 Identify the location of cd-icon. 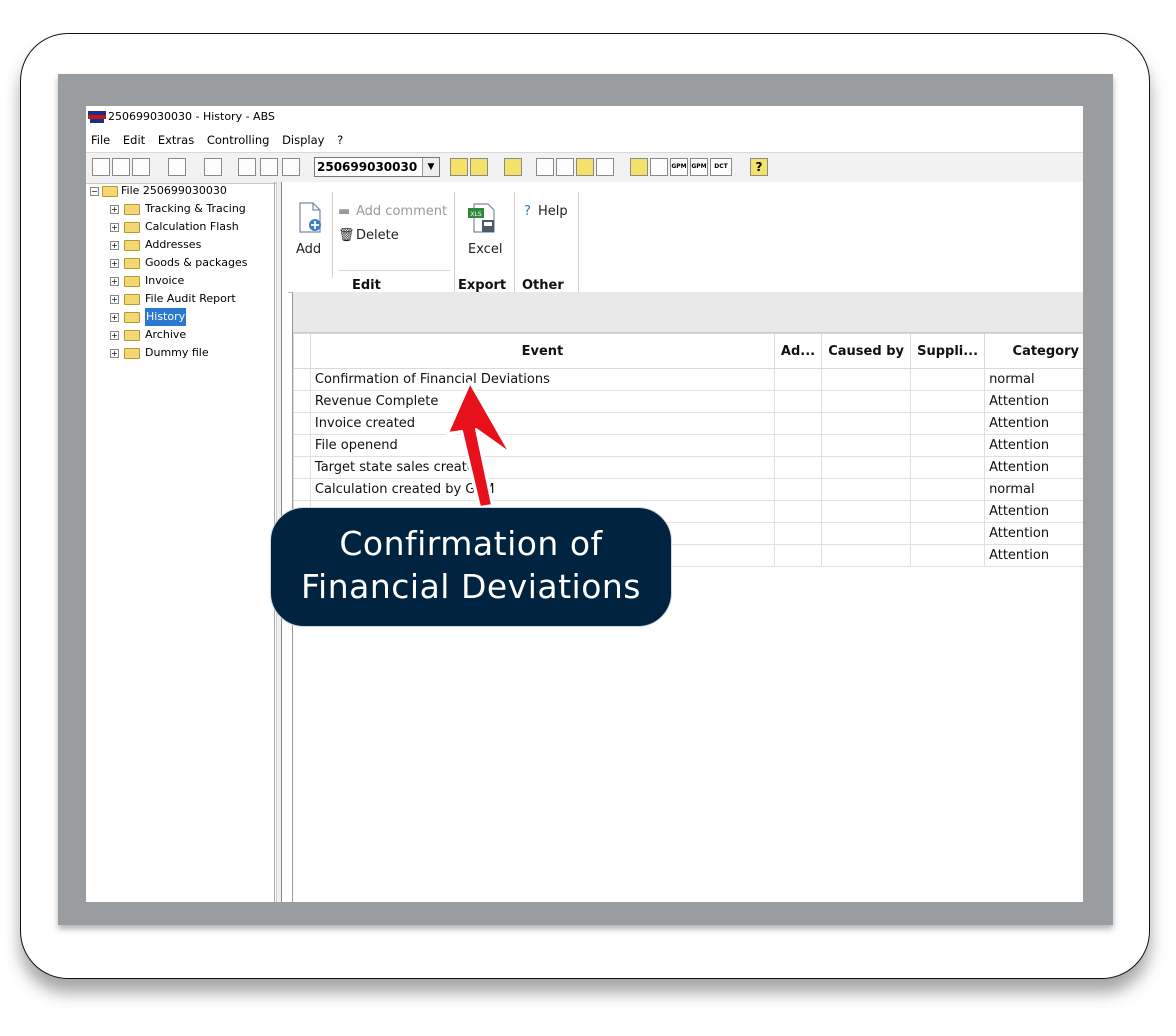
(605, 167).